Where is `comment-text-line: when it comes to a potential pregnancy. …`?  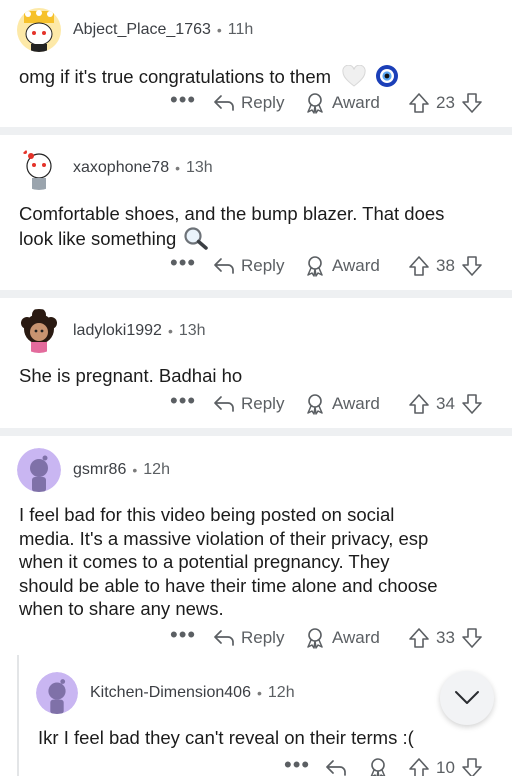 comment-text-line: when it comes to a potential pregnancy. … is located at coordinates (204, 561).